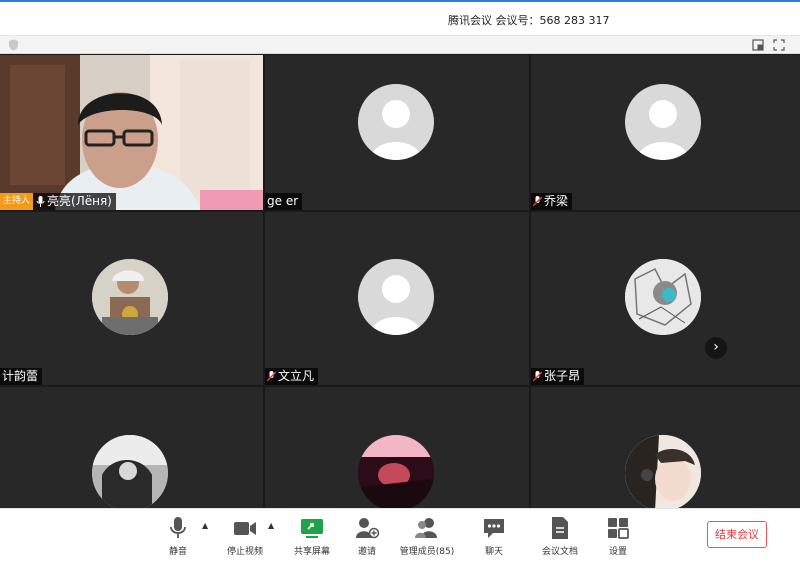 This screenshot has height=565, width=800. What do you see at coordinates (17, 201) in the screenshot?
I see `host-badge: 主持人` at bounding box center [17, 201].